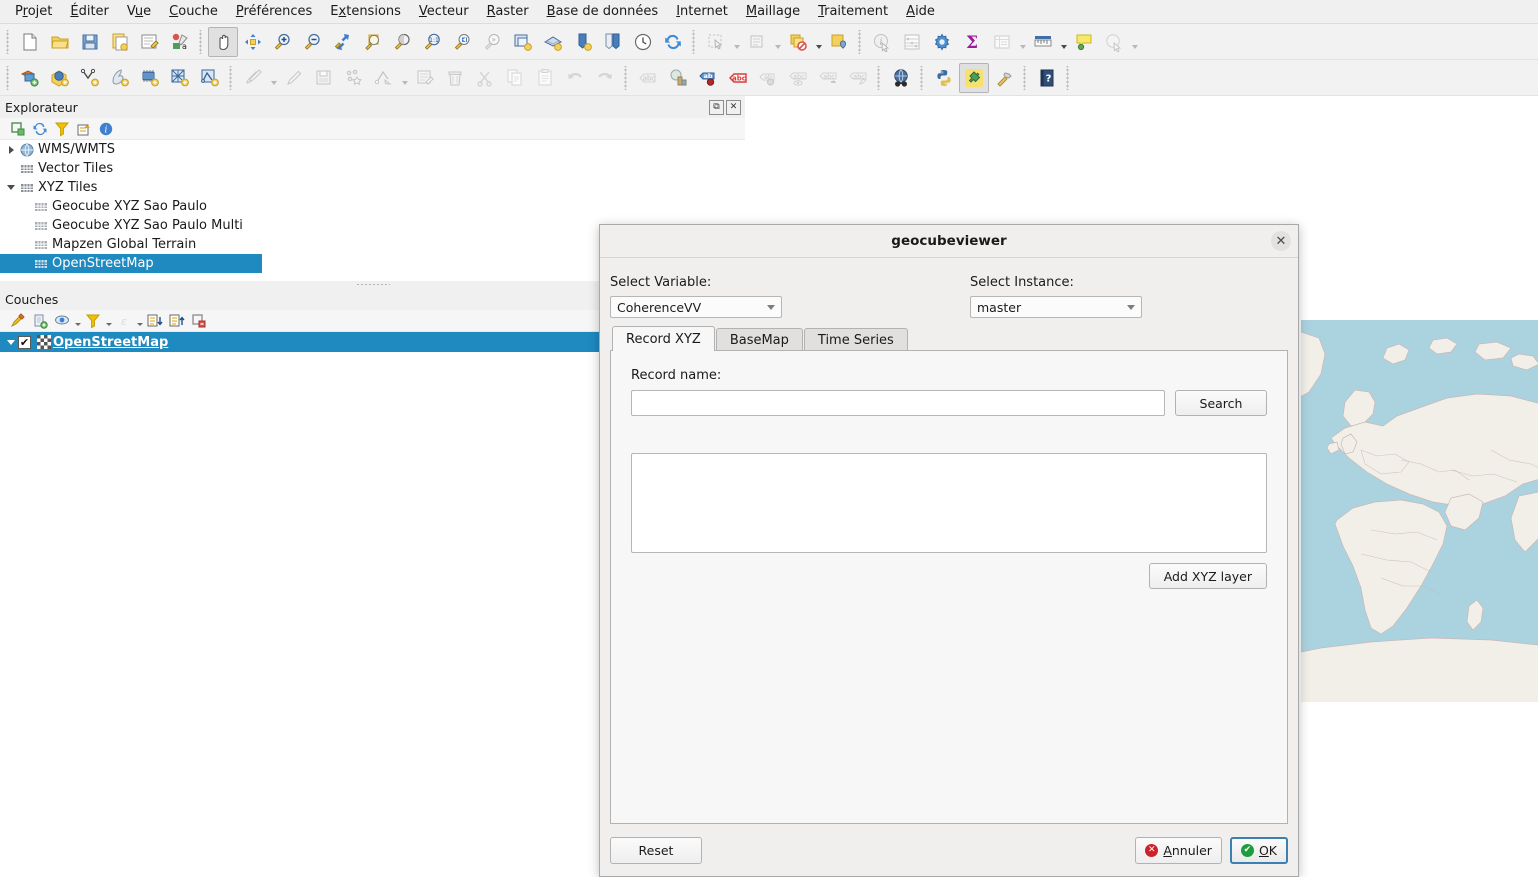 This screenshot has height=877, width=1538. I want to click on open-layer-styling-icon, so click(18, 321).